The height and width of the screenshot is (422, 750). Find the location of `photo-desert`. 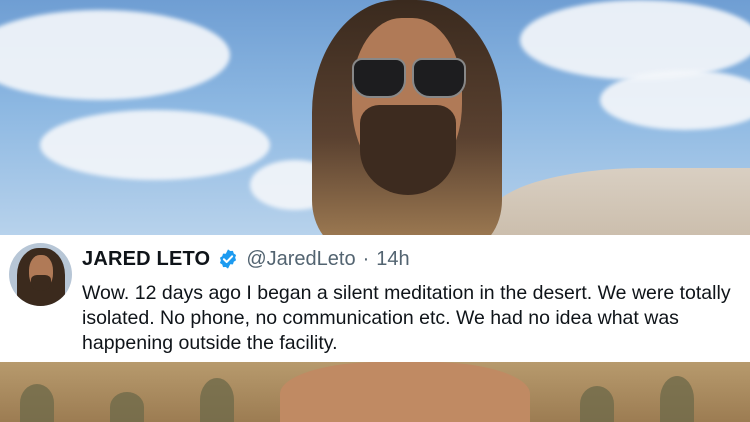

photo-desert is located at coordinates (375, 392).